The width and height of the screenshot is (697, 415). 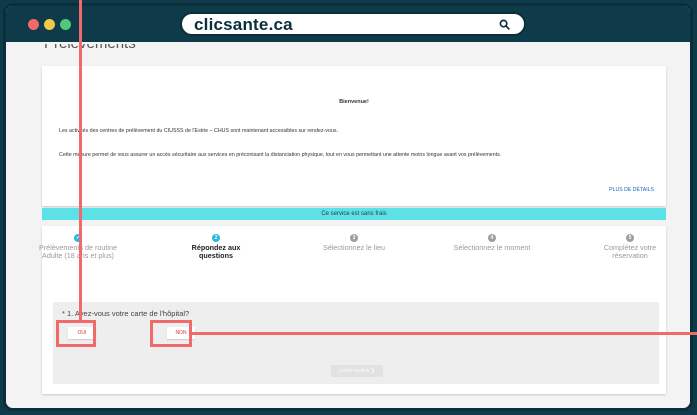 What do you see at coordinates (354, 247) in the screenshot?
I see `step-3-label: Sélectionnez le lieu` at bounding box center [354, 247].